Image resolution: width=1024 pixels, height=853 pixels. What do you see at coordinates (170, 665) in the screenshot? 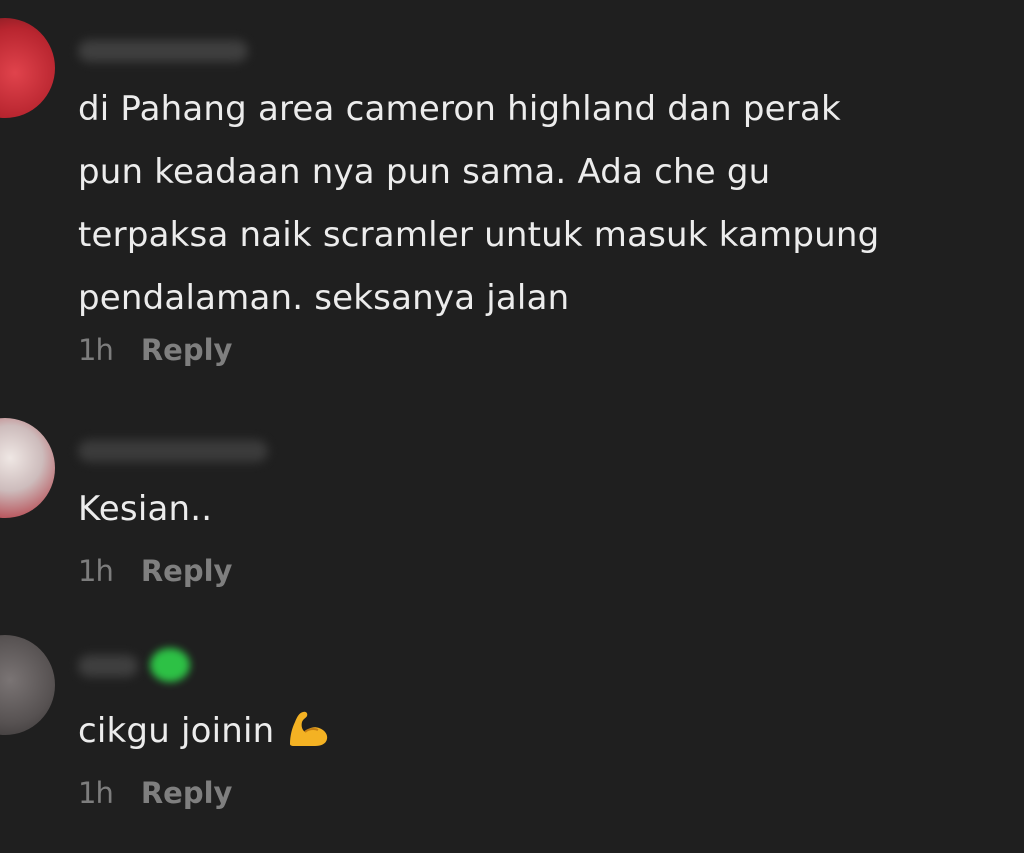
I see `heart-badge-icon` at bounding box center [170, 665].